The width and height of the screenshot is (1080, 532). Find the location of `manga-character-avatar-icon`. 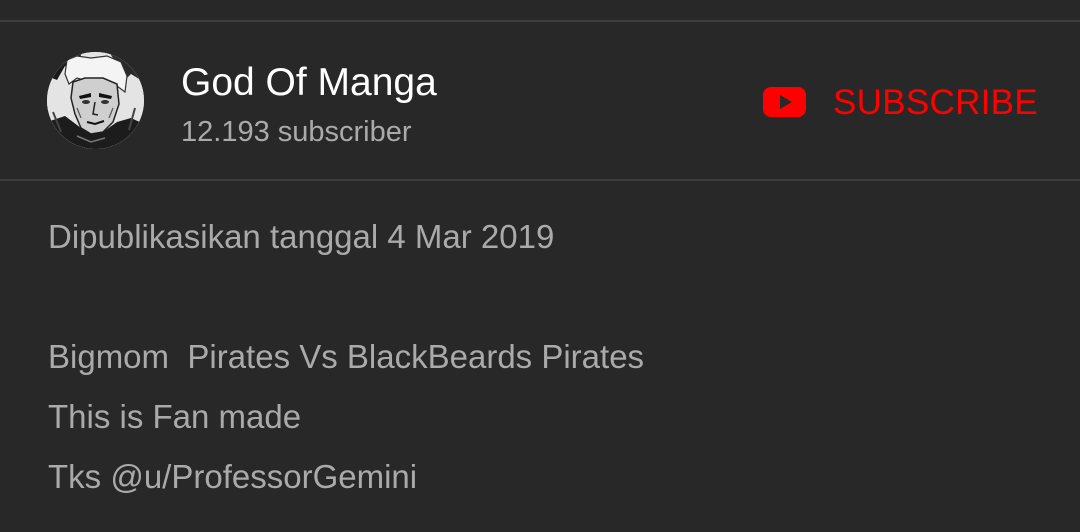

manga-character-avatar-icon is located at coordinates (95, 100).